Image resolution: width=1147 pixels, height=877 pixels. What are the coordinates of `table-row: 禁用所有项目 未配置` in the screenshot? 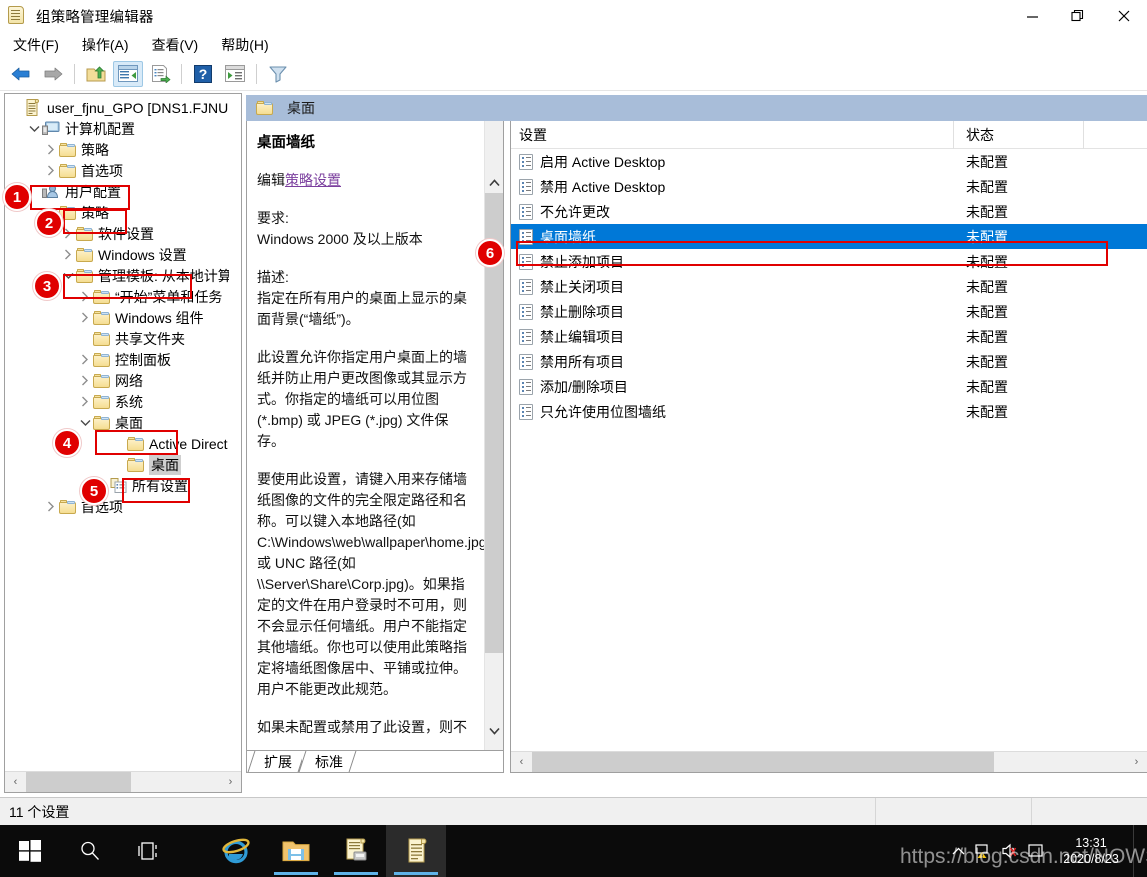 It's located at (829, 361).